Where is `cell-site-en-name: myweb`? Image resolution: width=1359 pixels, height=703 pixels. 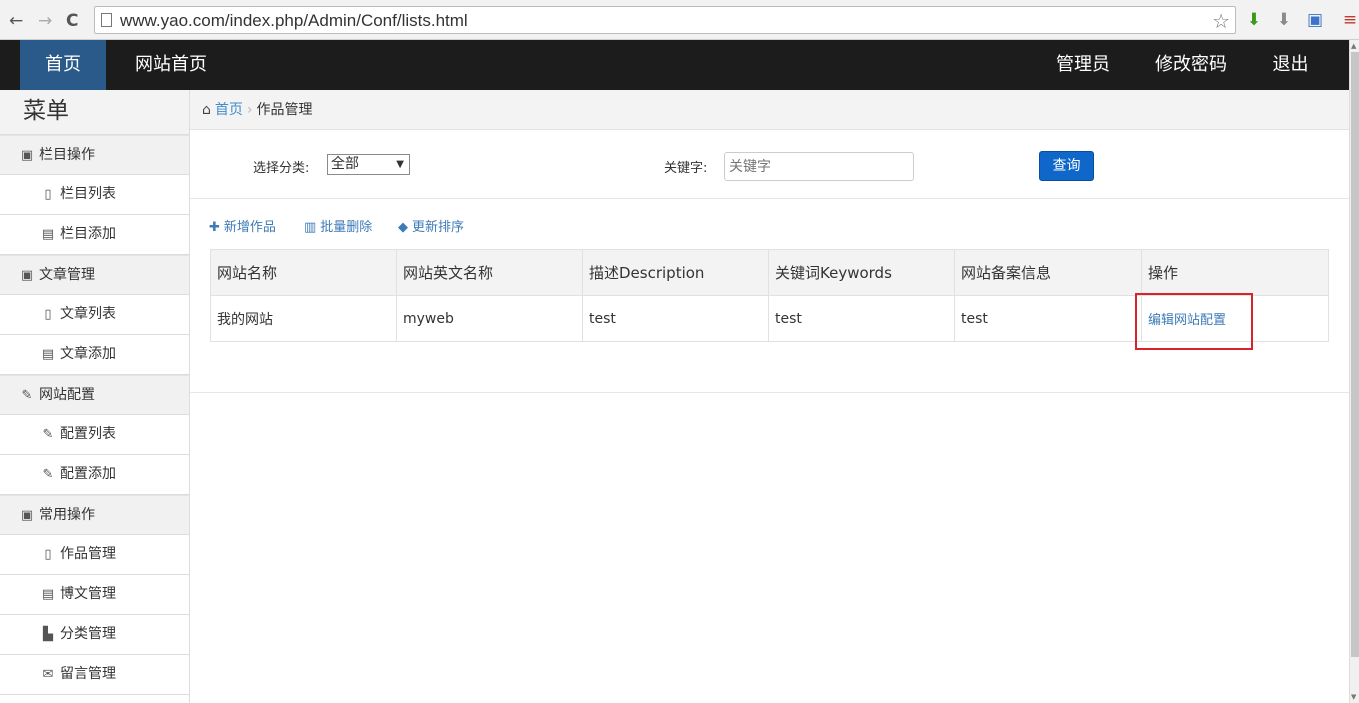
cell-site-en-name: myweb is located at coordinates (489, 318).